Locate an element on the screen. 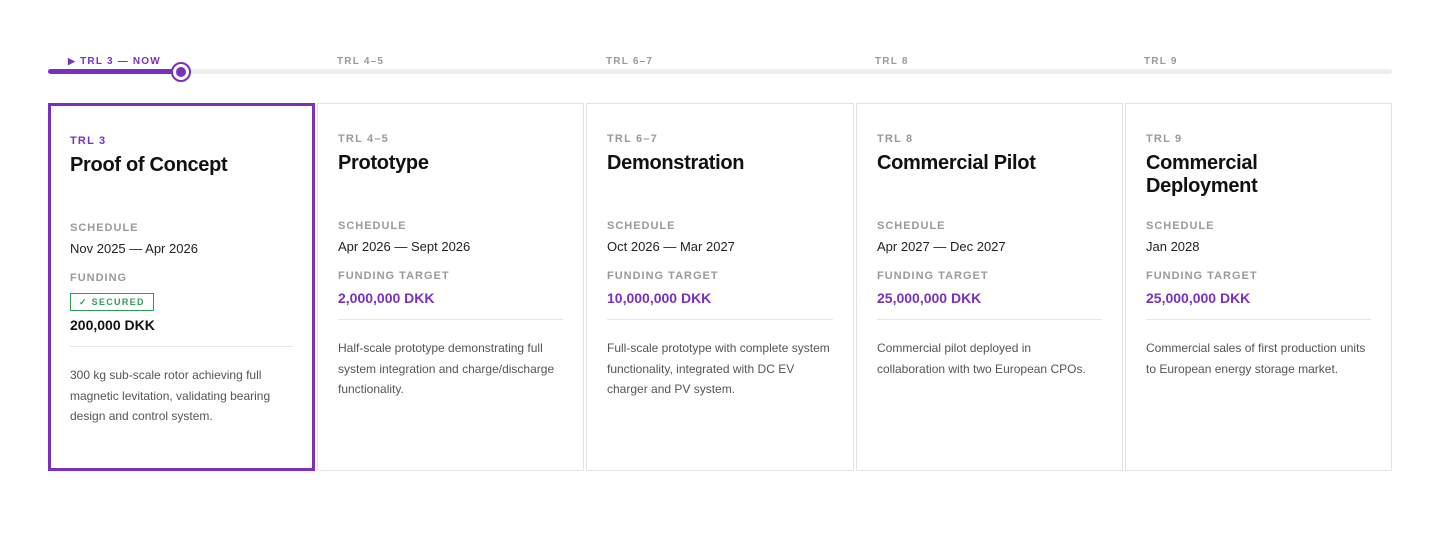  schedule-value: Apr 2027 — Dec 2027 is located at coordinates (941, 246).